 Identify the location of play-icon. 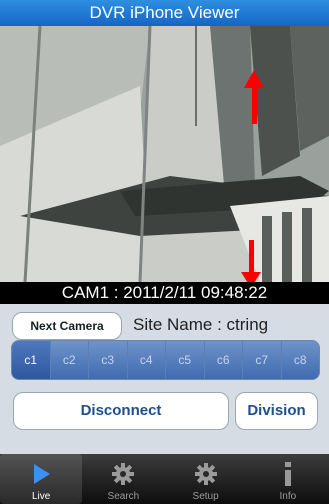
(42, 474).